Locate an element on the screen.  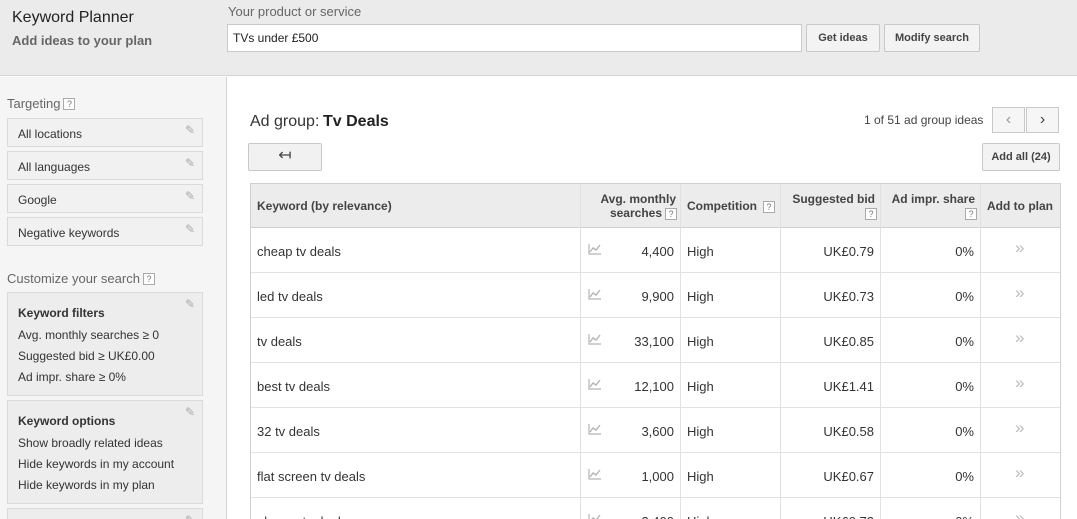
table-row: led tv deals 9,900 High UK£0.73 0% » is located at coordinates (655, 295).